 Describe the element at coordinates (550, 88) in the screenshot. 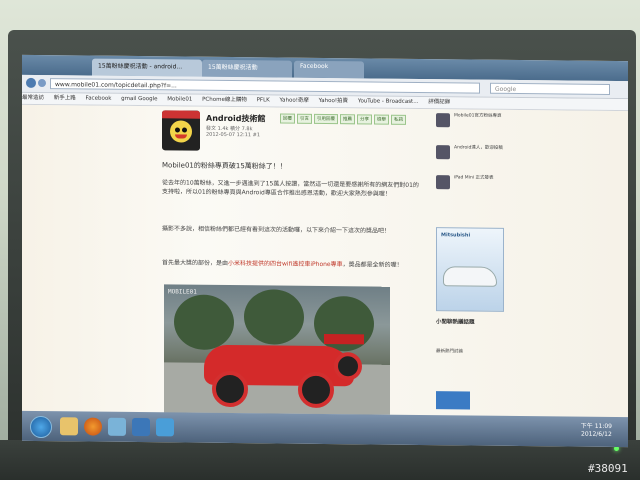

I see `search-input: Google` at that location.